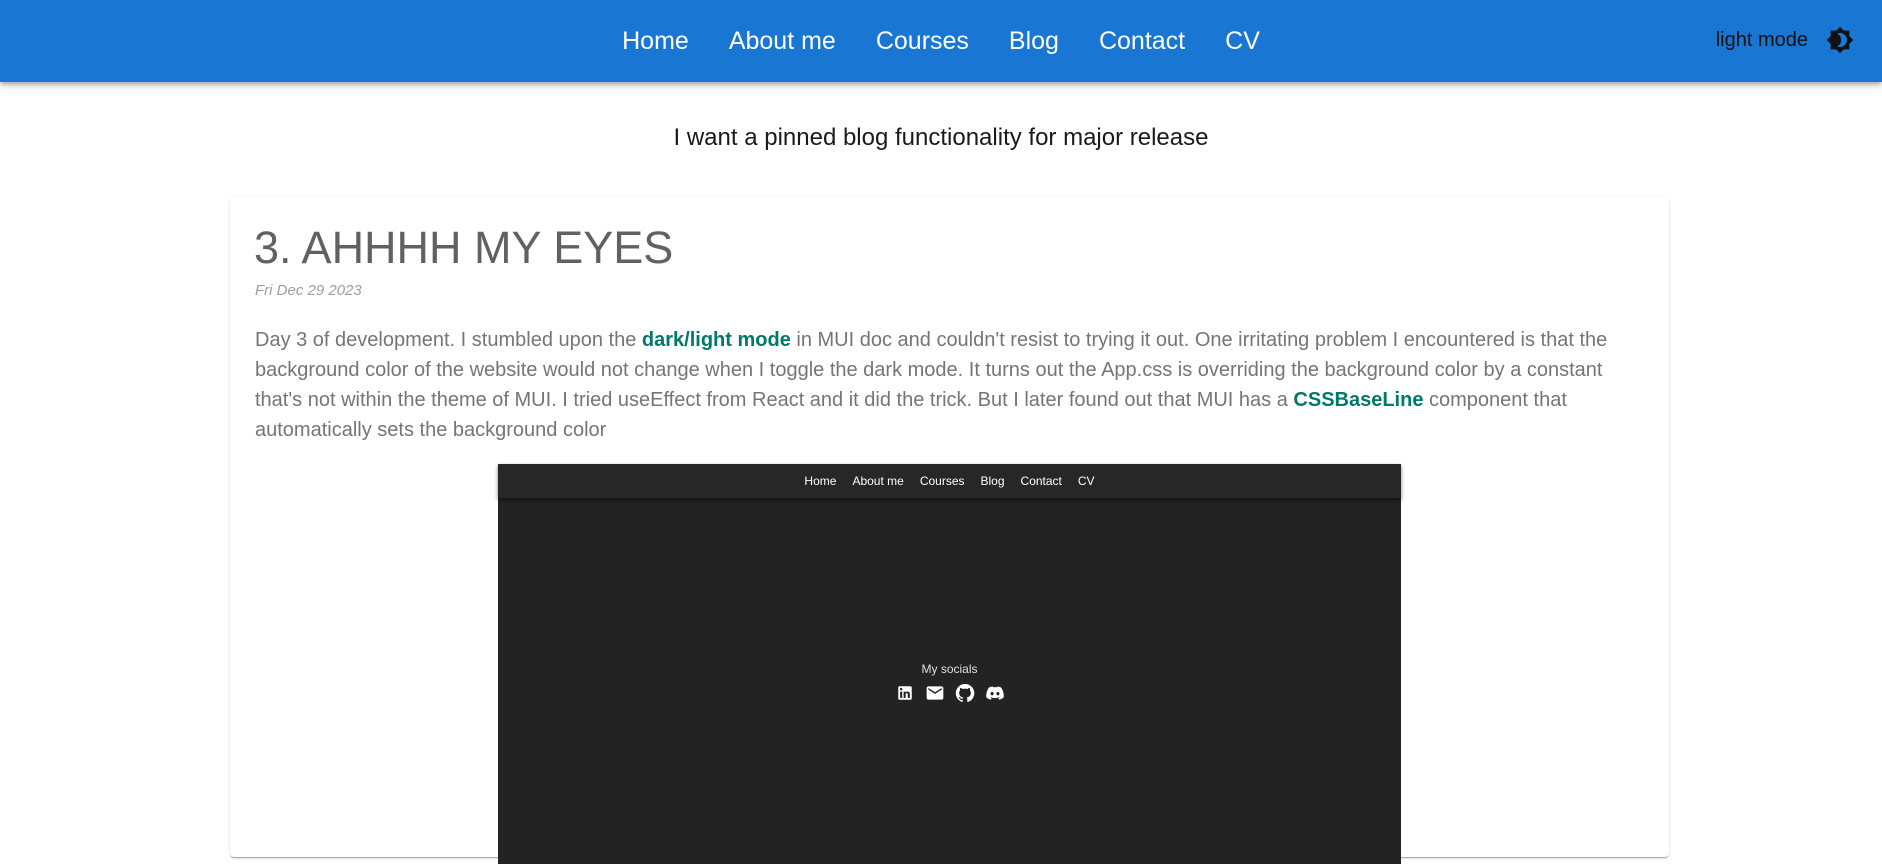  What do you see at coordinates (464, 247) in the screenshot?
I see `post-title: 3. AHHHH MY EYES` at bounding box center [464, 247].